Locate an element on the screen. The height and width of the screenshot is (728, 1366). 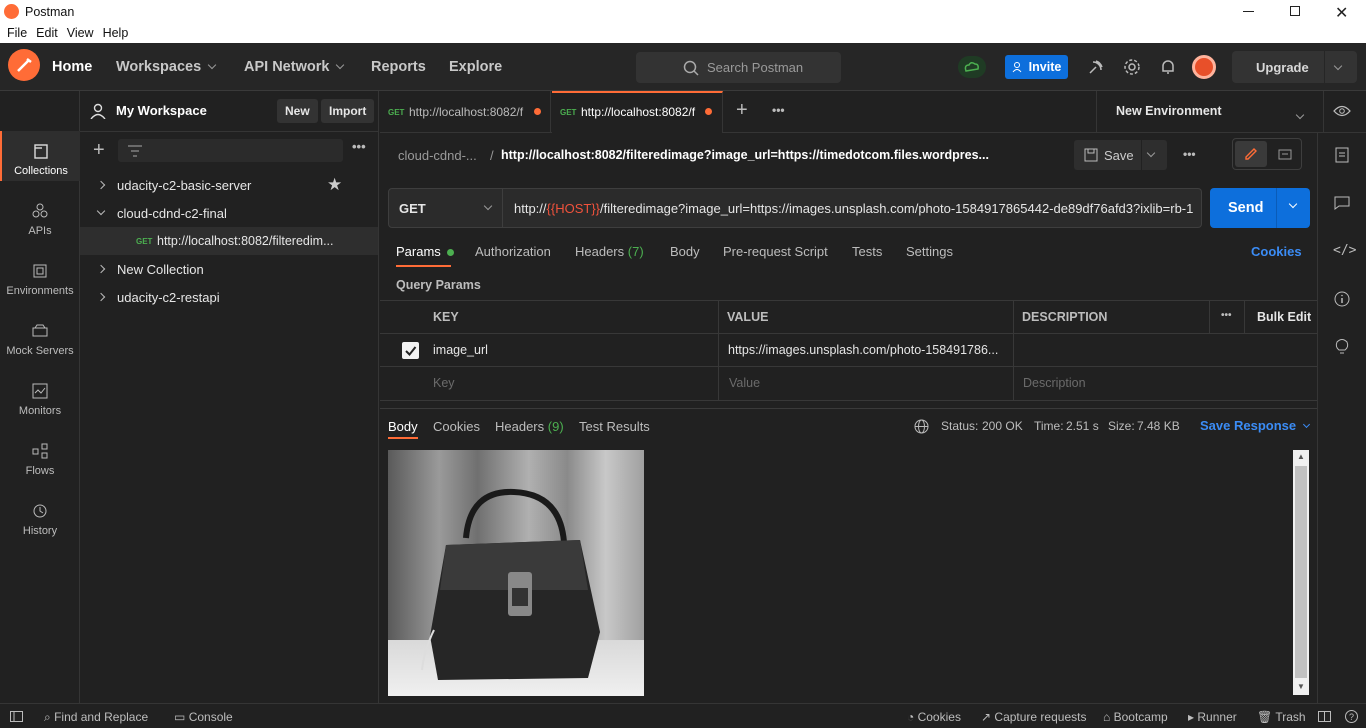
more-options-icon: ••• is located at coordinates (359, 146).